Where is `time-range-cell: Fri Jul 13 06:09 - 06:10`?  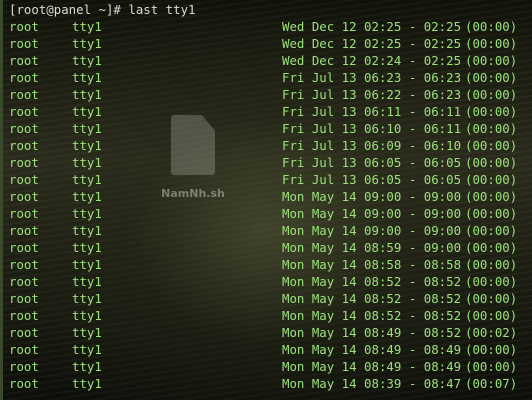 time-range-cell: Fri Jul 13 06:09 - 06:10 is located at coordinates (372, 145).